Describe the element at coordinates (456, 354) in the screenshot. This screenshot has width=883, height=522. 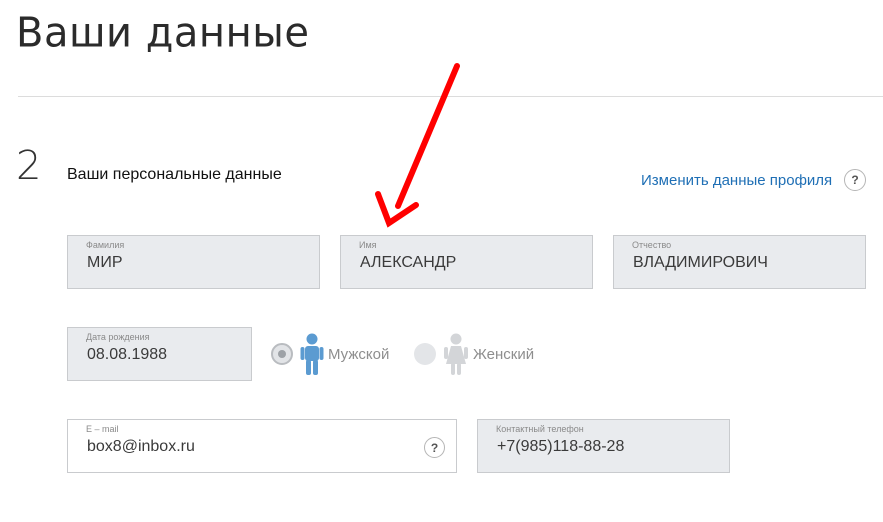
I see `female-person-icon` at that location.